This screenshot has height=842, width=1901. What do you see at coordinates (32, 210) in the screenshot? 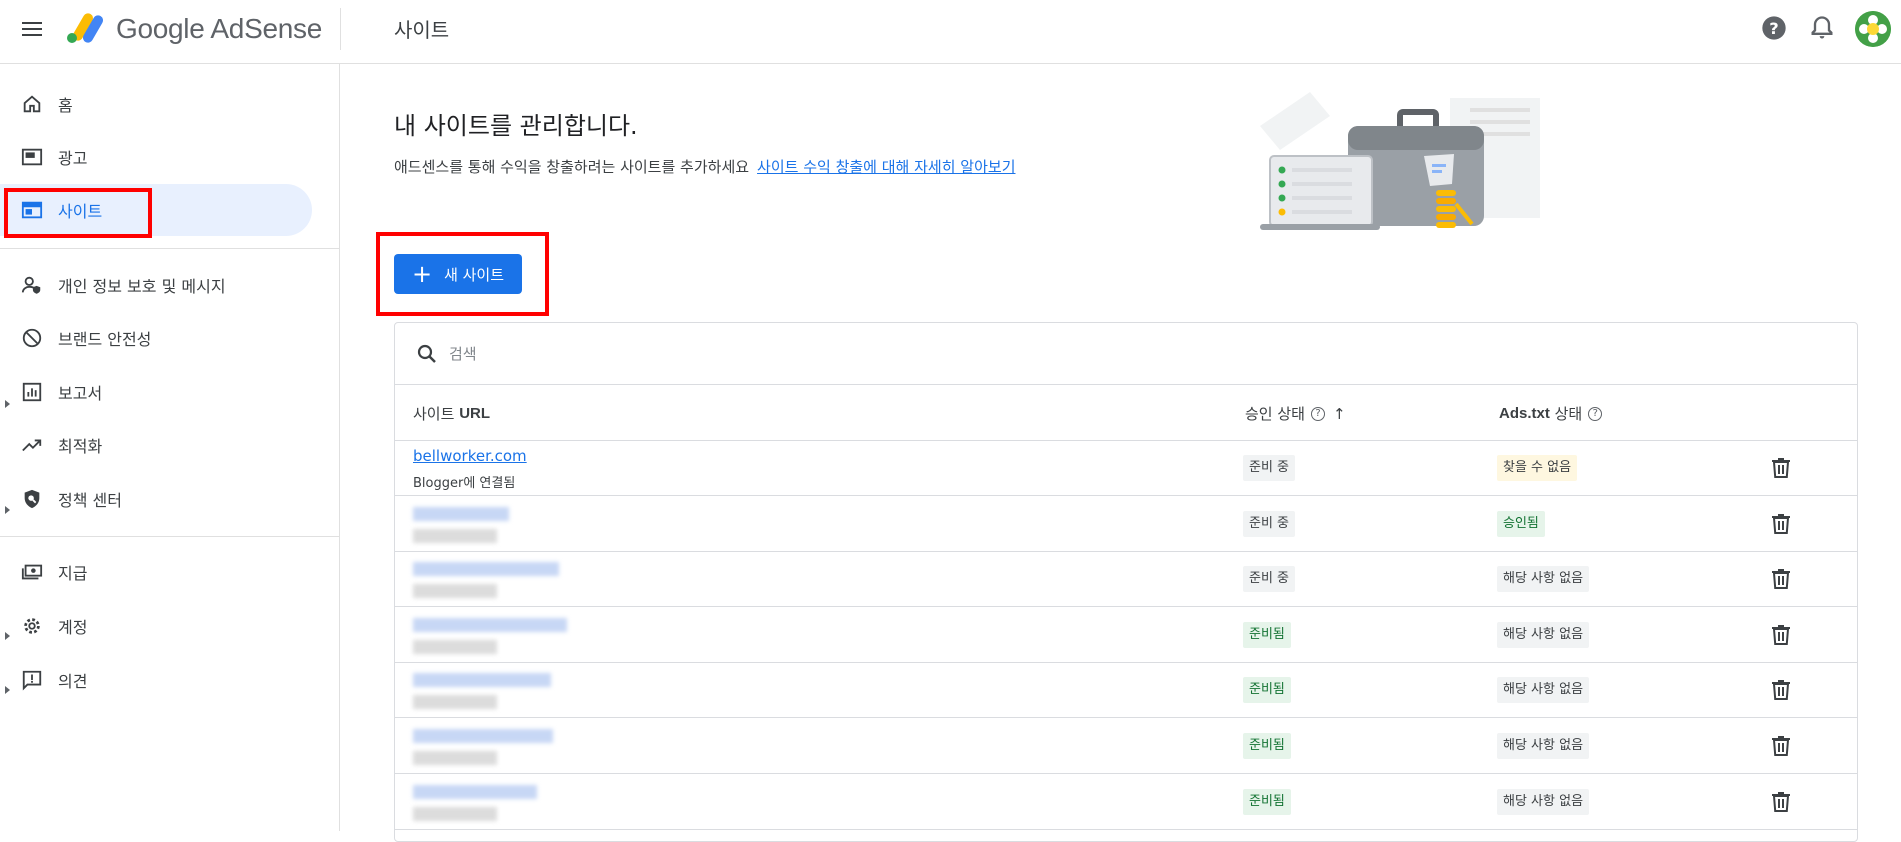
I see `sites-icon` at bounding box center [32, 210].